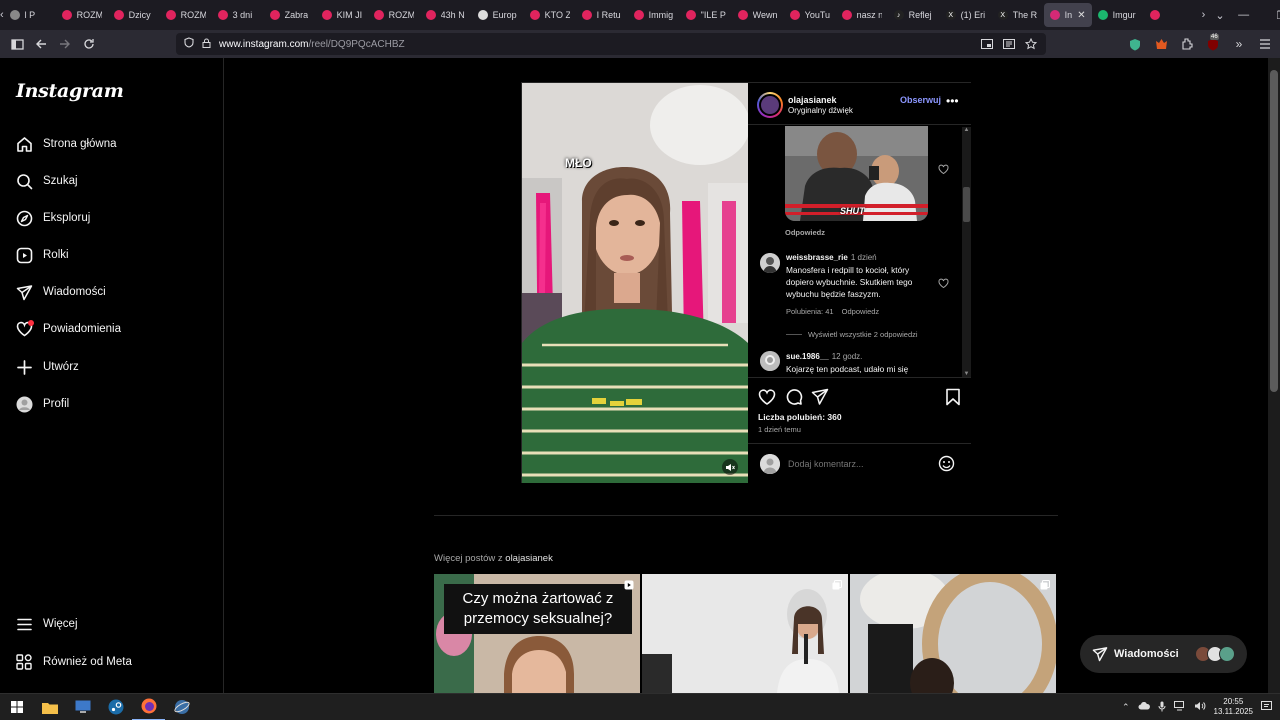  Describe the element at coordinates (1244, 15) in the screenshot. I see `minimize-icon: —` at that location.